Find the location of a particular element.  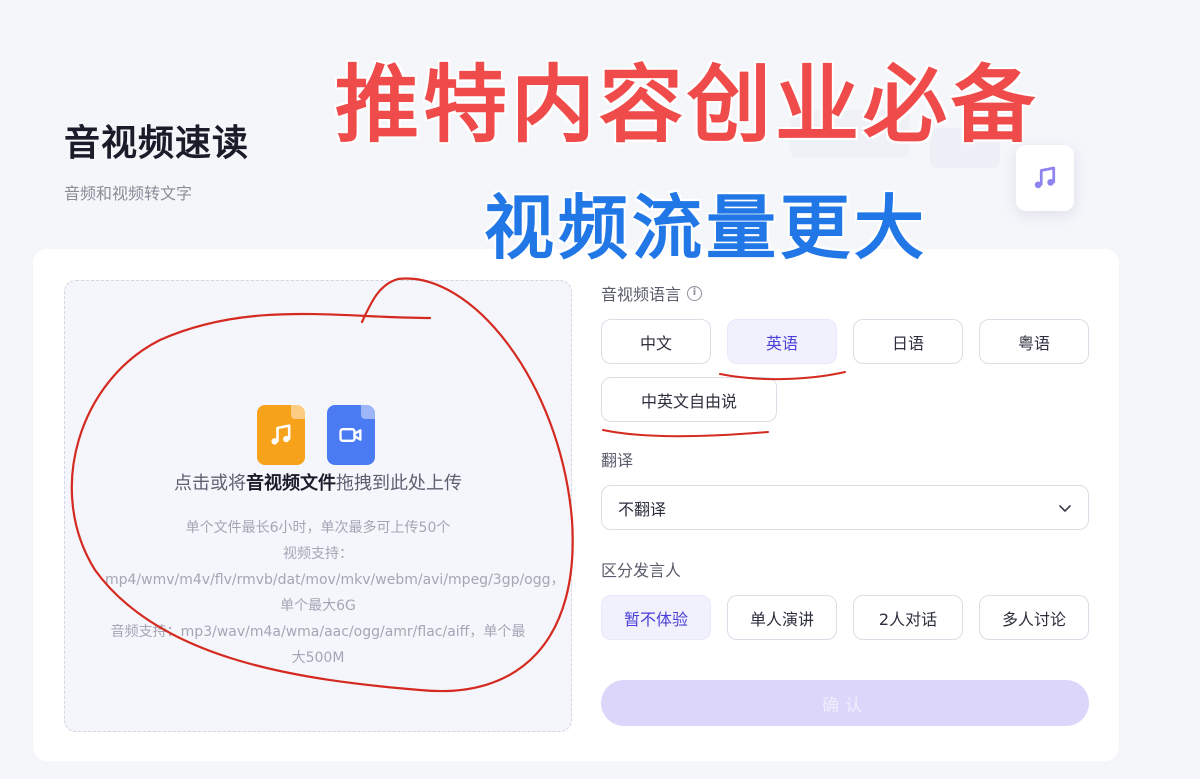

language-option-chinese: 中文 is located at coordinates (656, 341).